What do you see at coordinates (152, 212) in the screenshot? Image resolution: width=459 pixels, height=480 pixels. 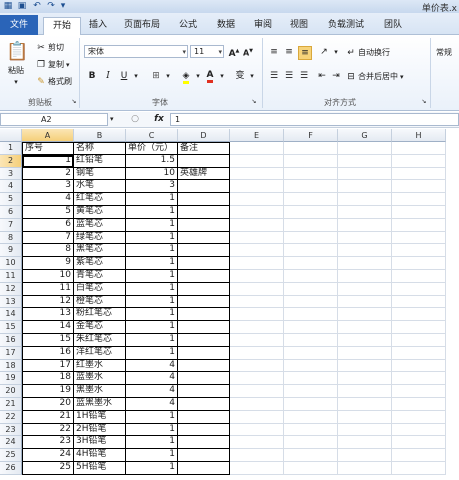 I see `cell-c6: 1` at bounding box center [152, 212].